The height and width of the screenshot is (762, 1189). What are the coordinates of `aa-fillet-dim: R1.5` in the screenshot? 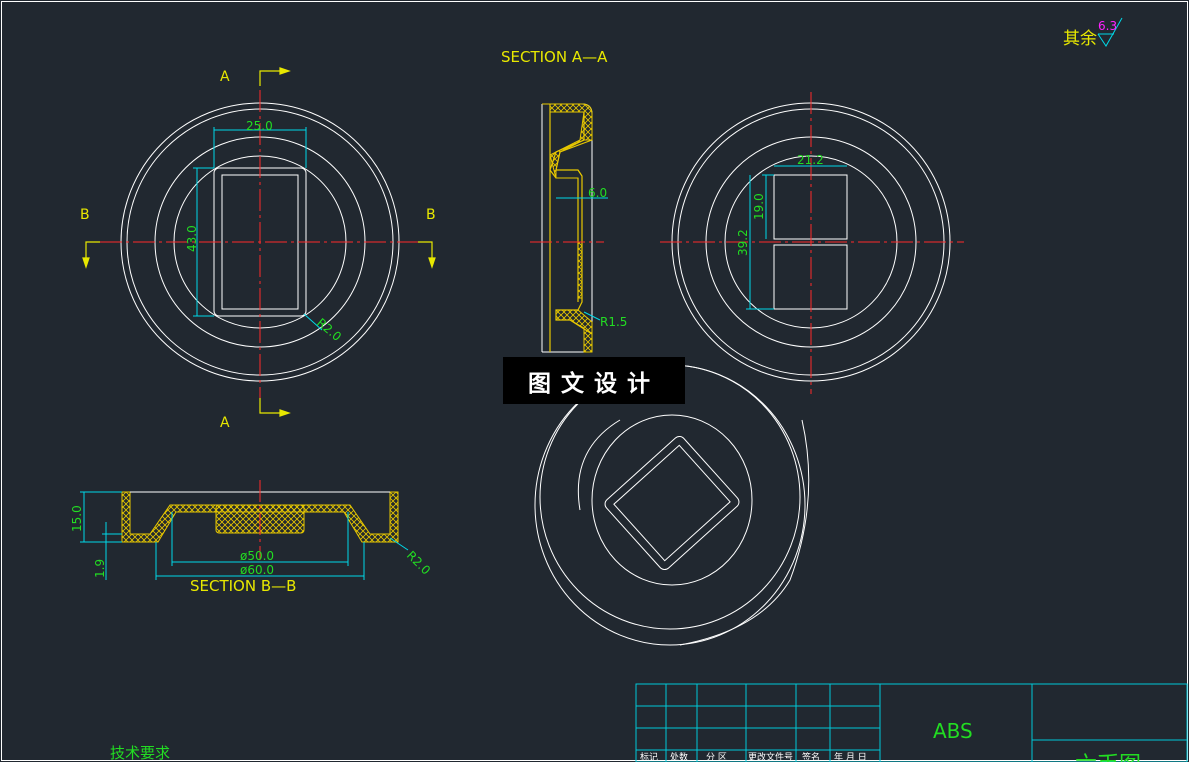 It's located at (613, 322).